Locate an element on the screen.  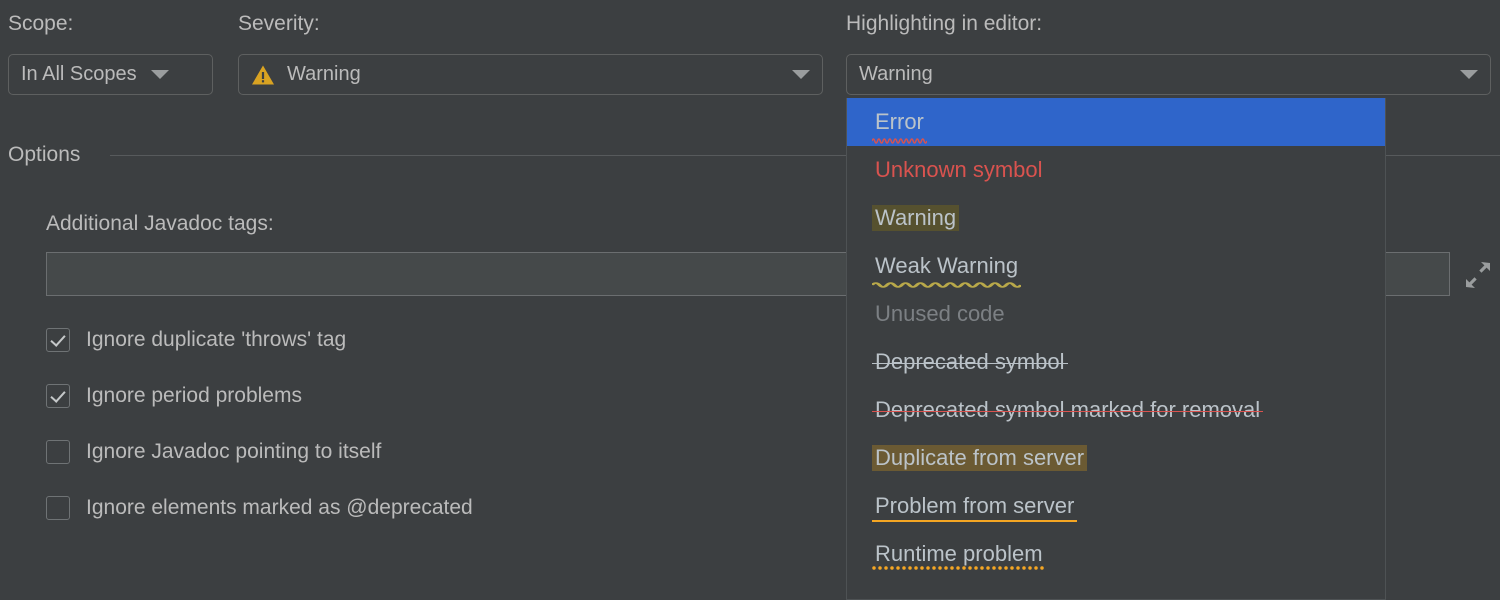
dropdown-item-label: Weak Warning is located at coordinates (947, 270).